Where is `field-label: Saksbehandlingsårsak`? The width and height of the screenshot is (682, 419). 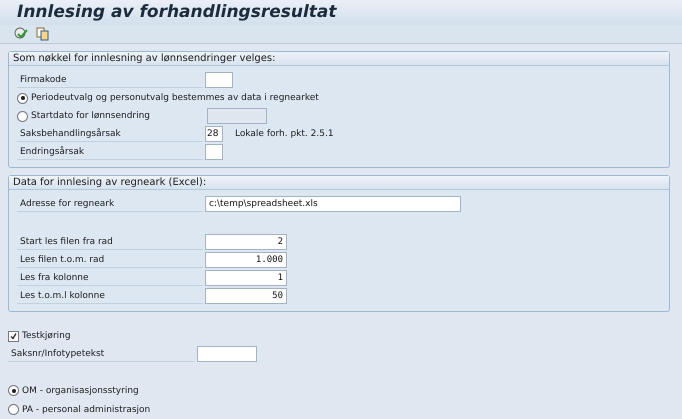
field-label: Saksbehandlingsårsak is located at coordinates (110, 134).